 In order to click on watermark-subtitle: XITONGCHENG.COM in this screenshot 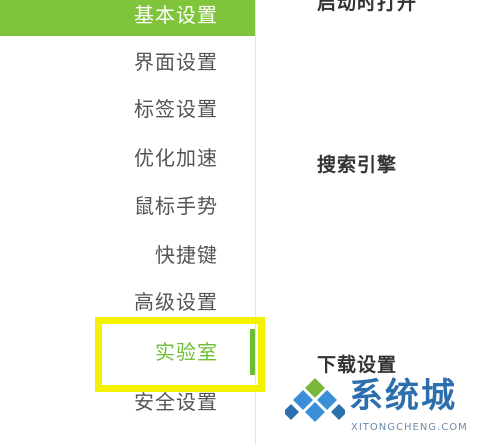, I will do `click(409, 427)`.